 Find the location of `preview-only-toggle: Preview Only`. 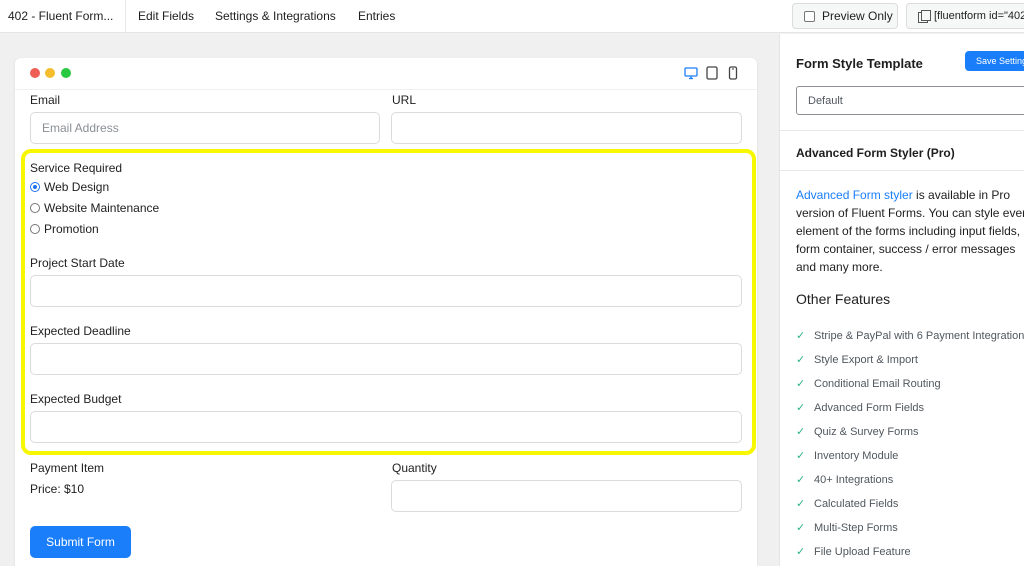

preview-only-toggle: Preview Only is located at coordinates (845, 16).